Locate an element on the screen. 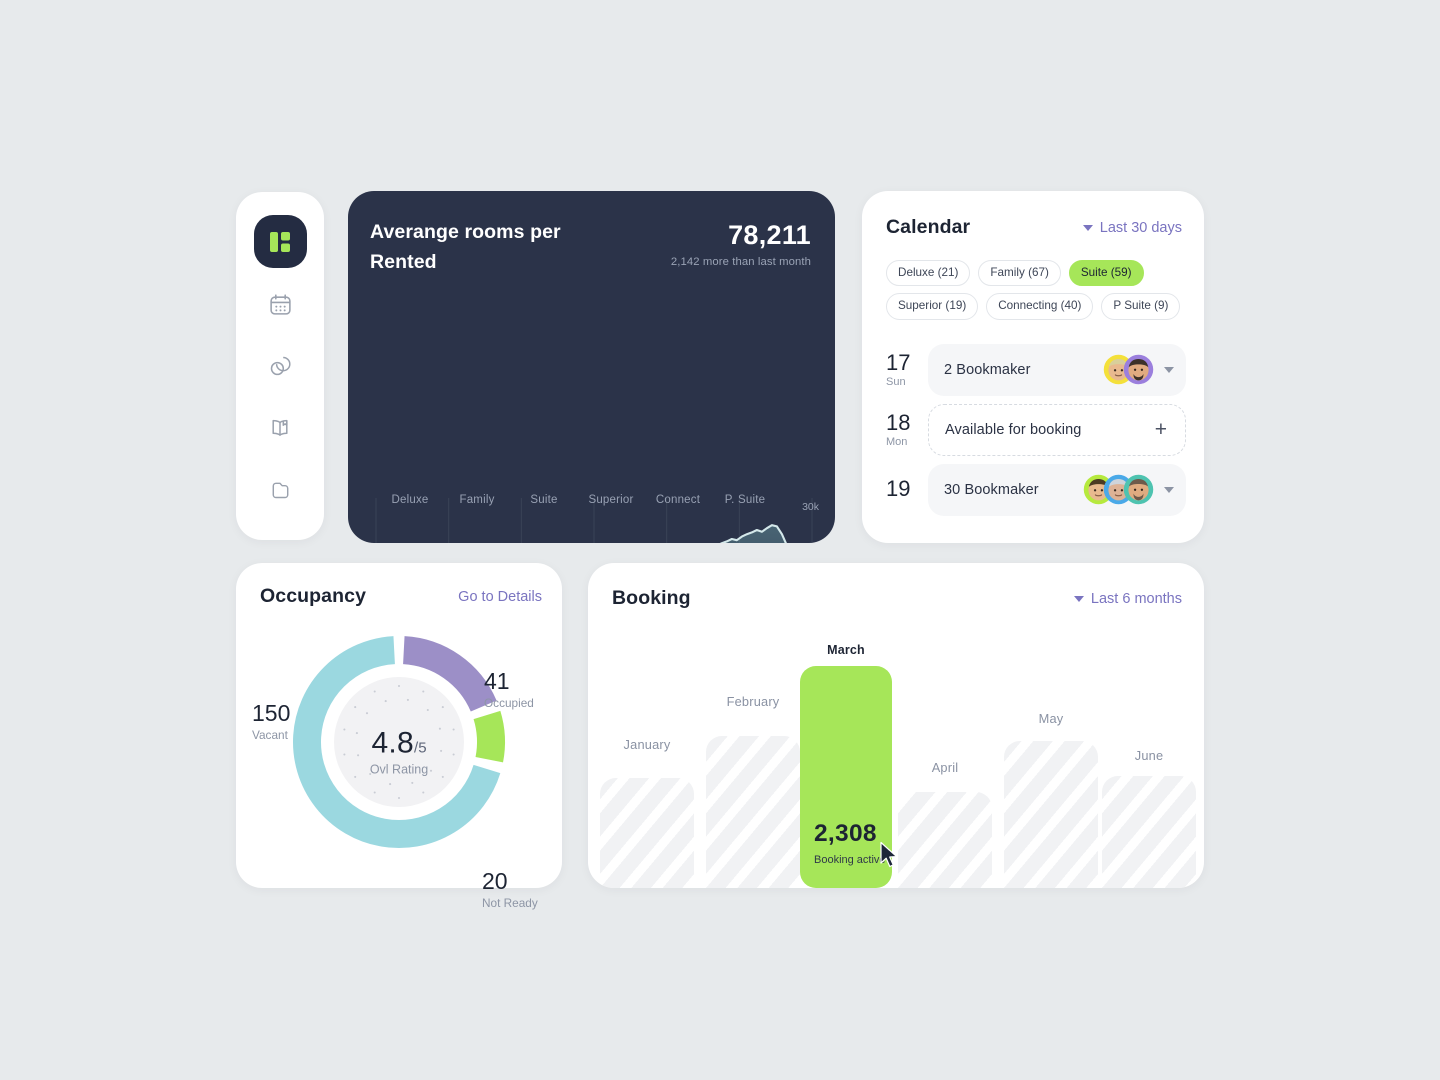 The height and width of the screenshot is (1080, 1440). bar-april is located at coordinates (945, 840).